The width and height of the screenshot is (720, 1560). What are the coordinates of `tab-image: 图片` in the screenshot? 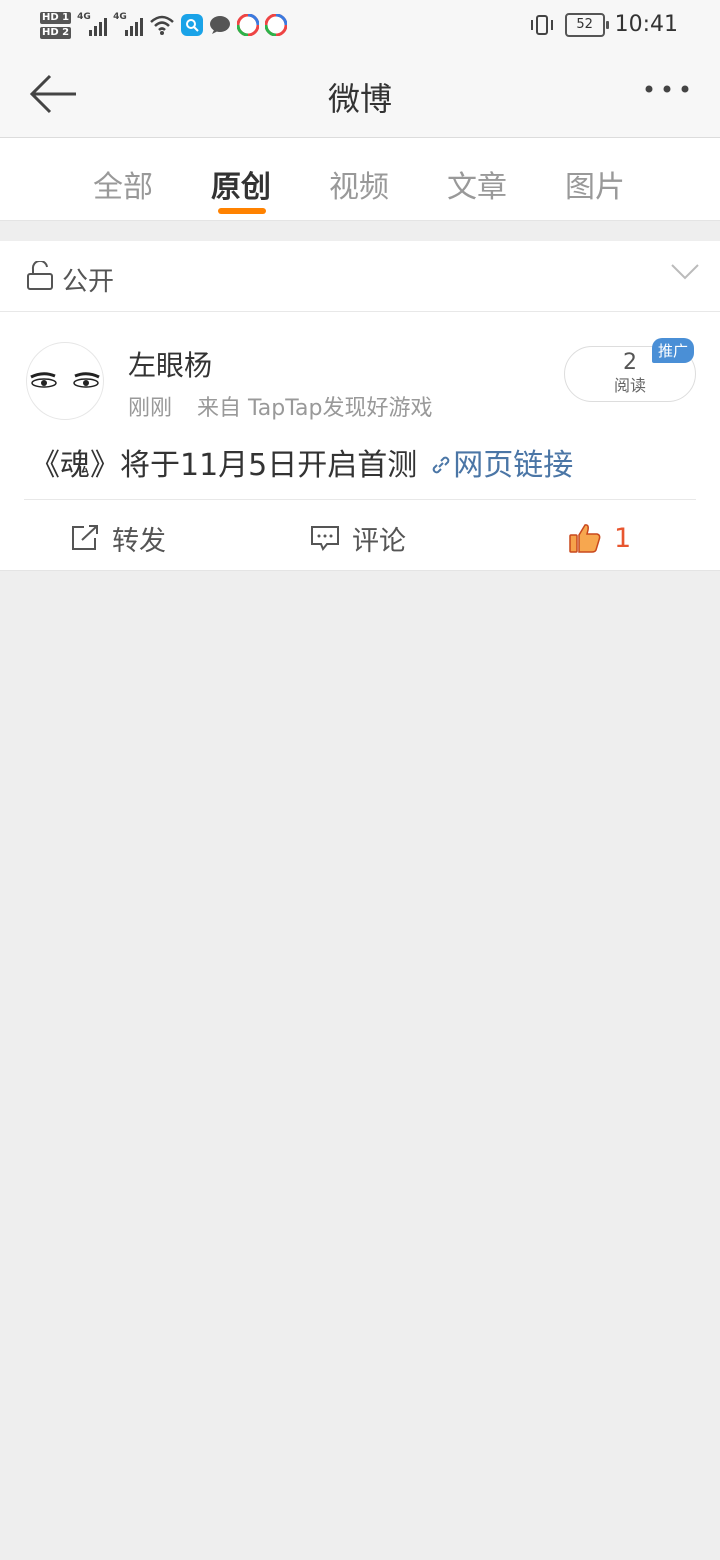 It's located at (595, 184).